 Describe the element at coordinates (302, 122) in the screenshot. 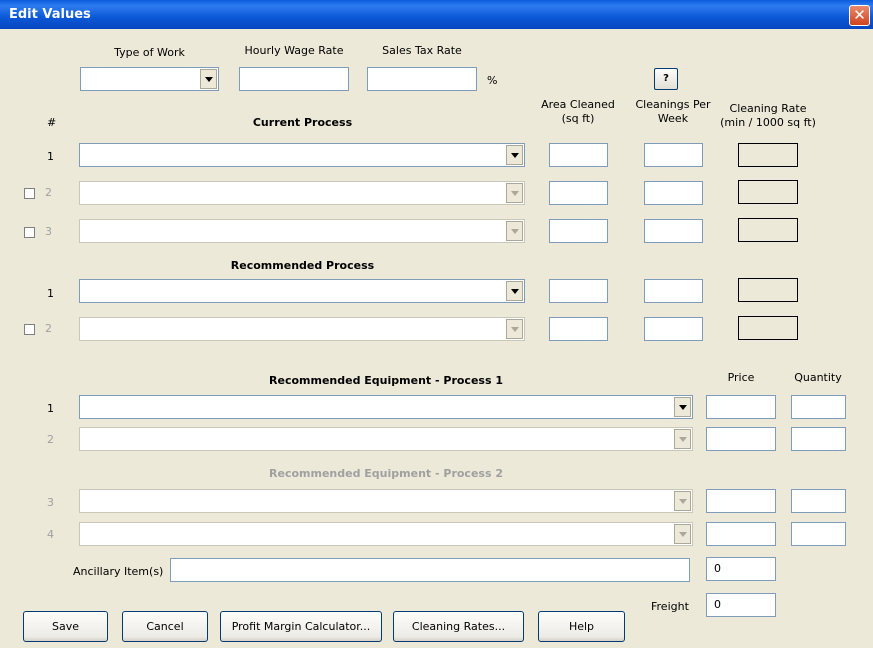

I see `current-process-header: Current Process` at that location.